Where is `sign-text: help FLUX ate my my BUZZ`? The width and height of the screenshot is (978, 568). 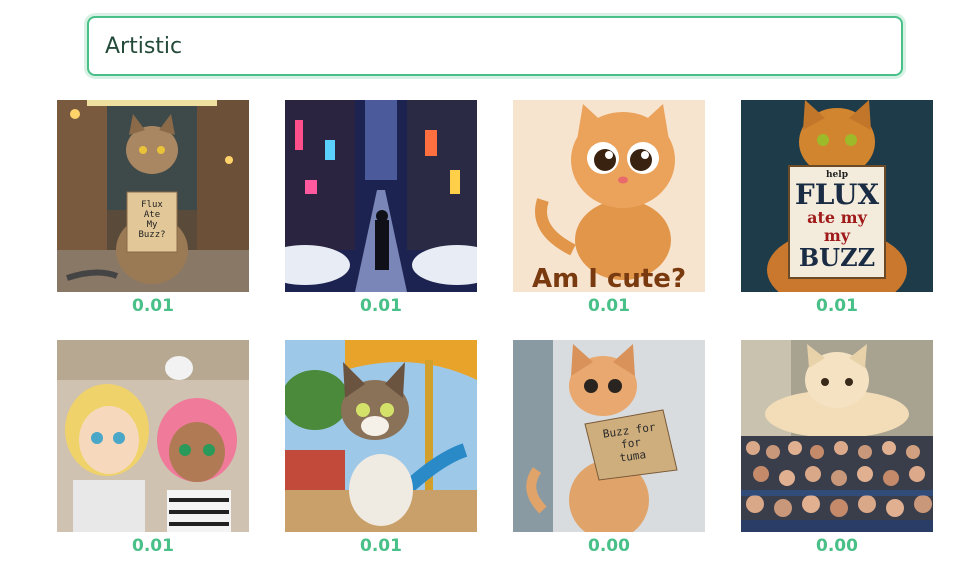
sign-text: help FLUX ate my my BUZZ is located at coordinates (837, 220).